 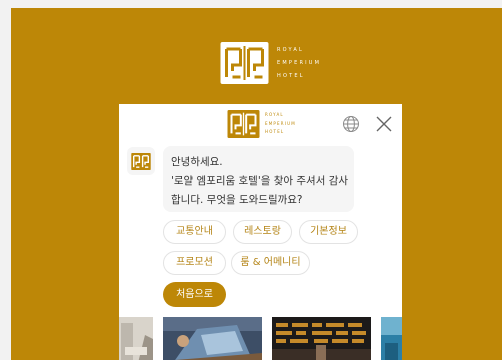 I want to click on chatbot-header-wordmark: ROYAL EMPERIUM HOTEL, so click(x=280, y=124).